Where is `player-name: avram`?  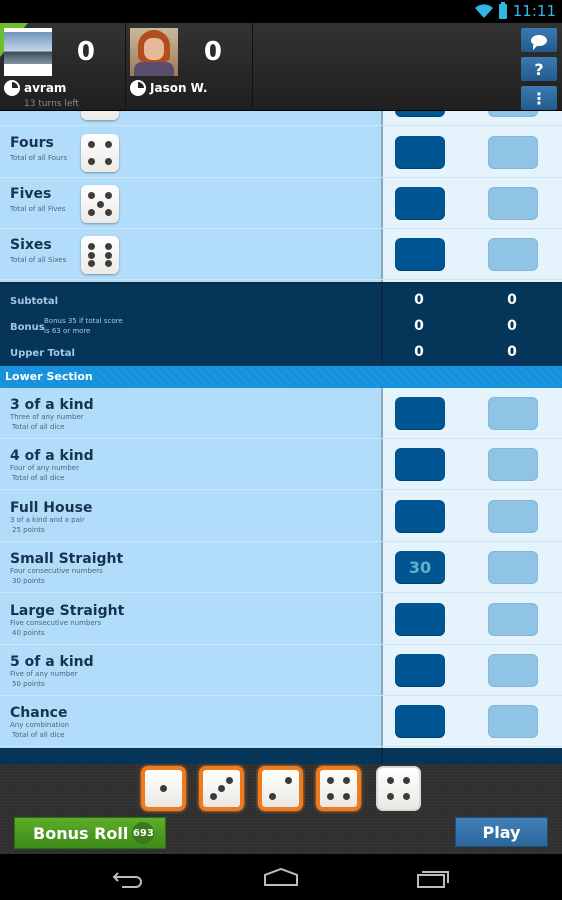
player-name: avram is located at coordinates (45, 88).